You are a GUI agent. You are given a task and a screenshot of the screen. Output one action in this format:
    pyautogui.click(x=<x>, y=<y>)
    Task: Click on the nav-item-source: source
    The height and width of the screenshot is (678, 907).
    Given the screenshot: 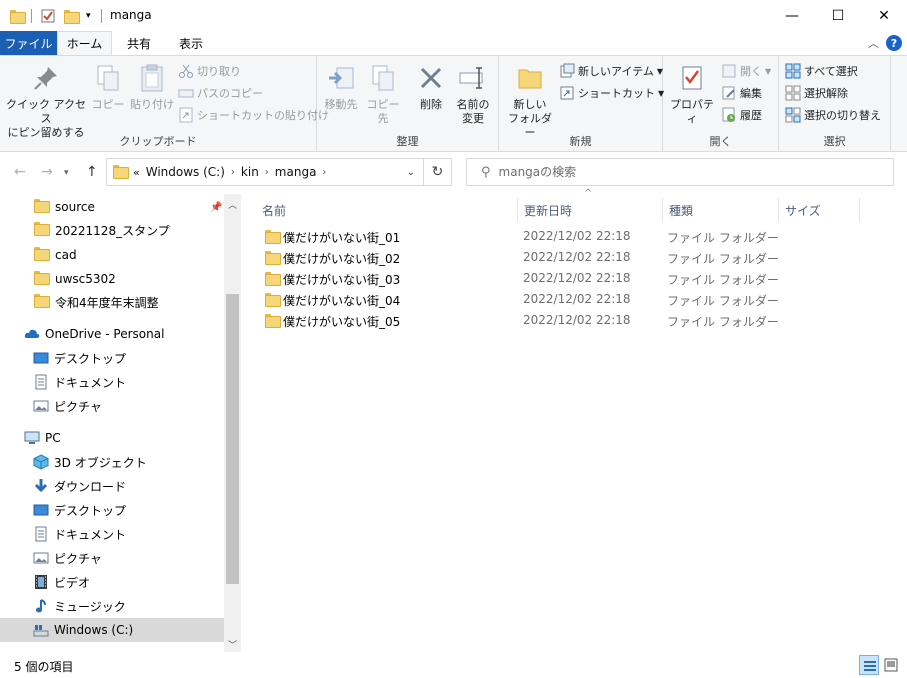 What is the action you would take?
    pyautogui.click(x=112, y=207)
    